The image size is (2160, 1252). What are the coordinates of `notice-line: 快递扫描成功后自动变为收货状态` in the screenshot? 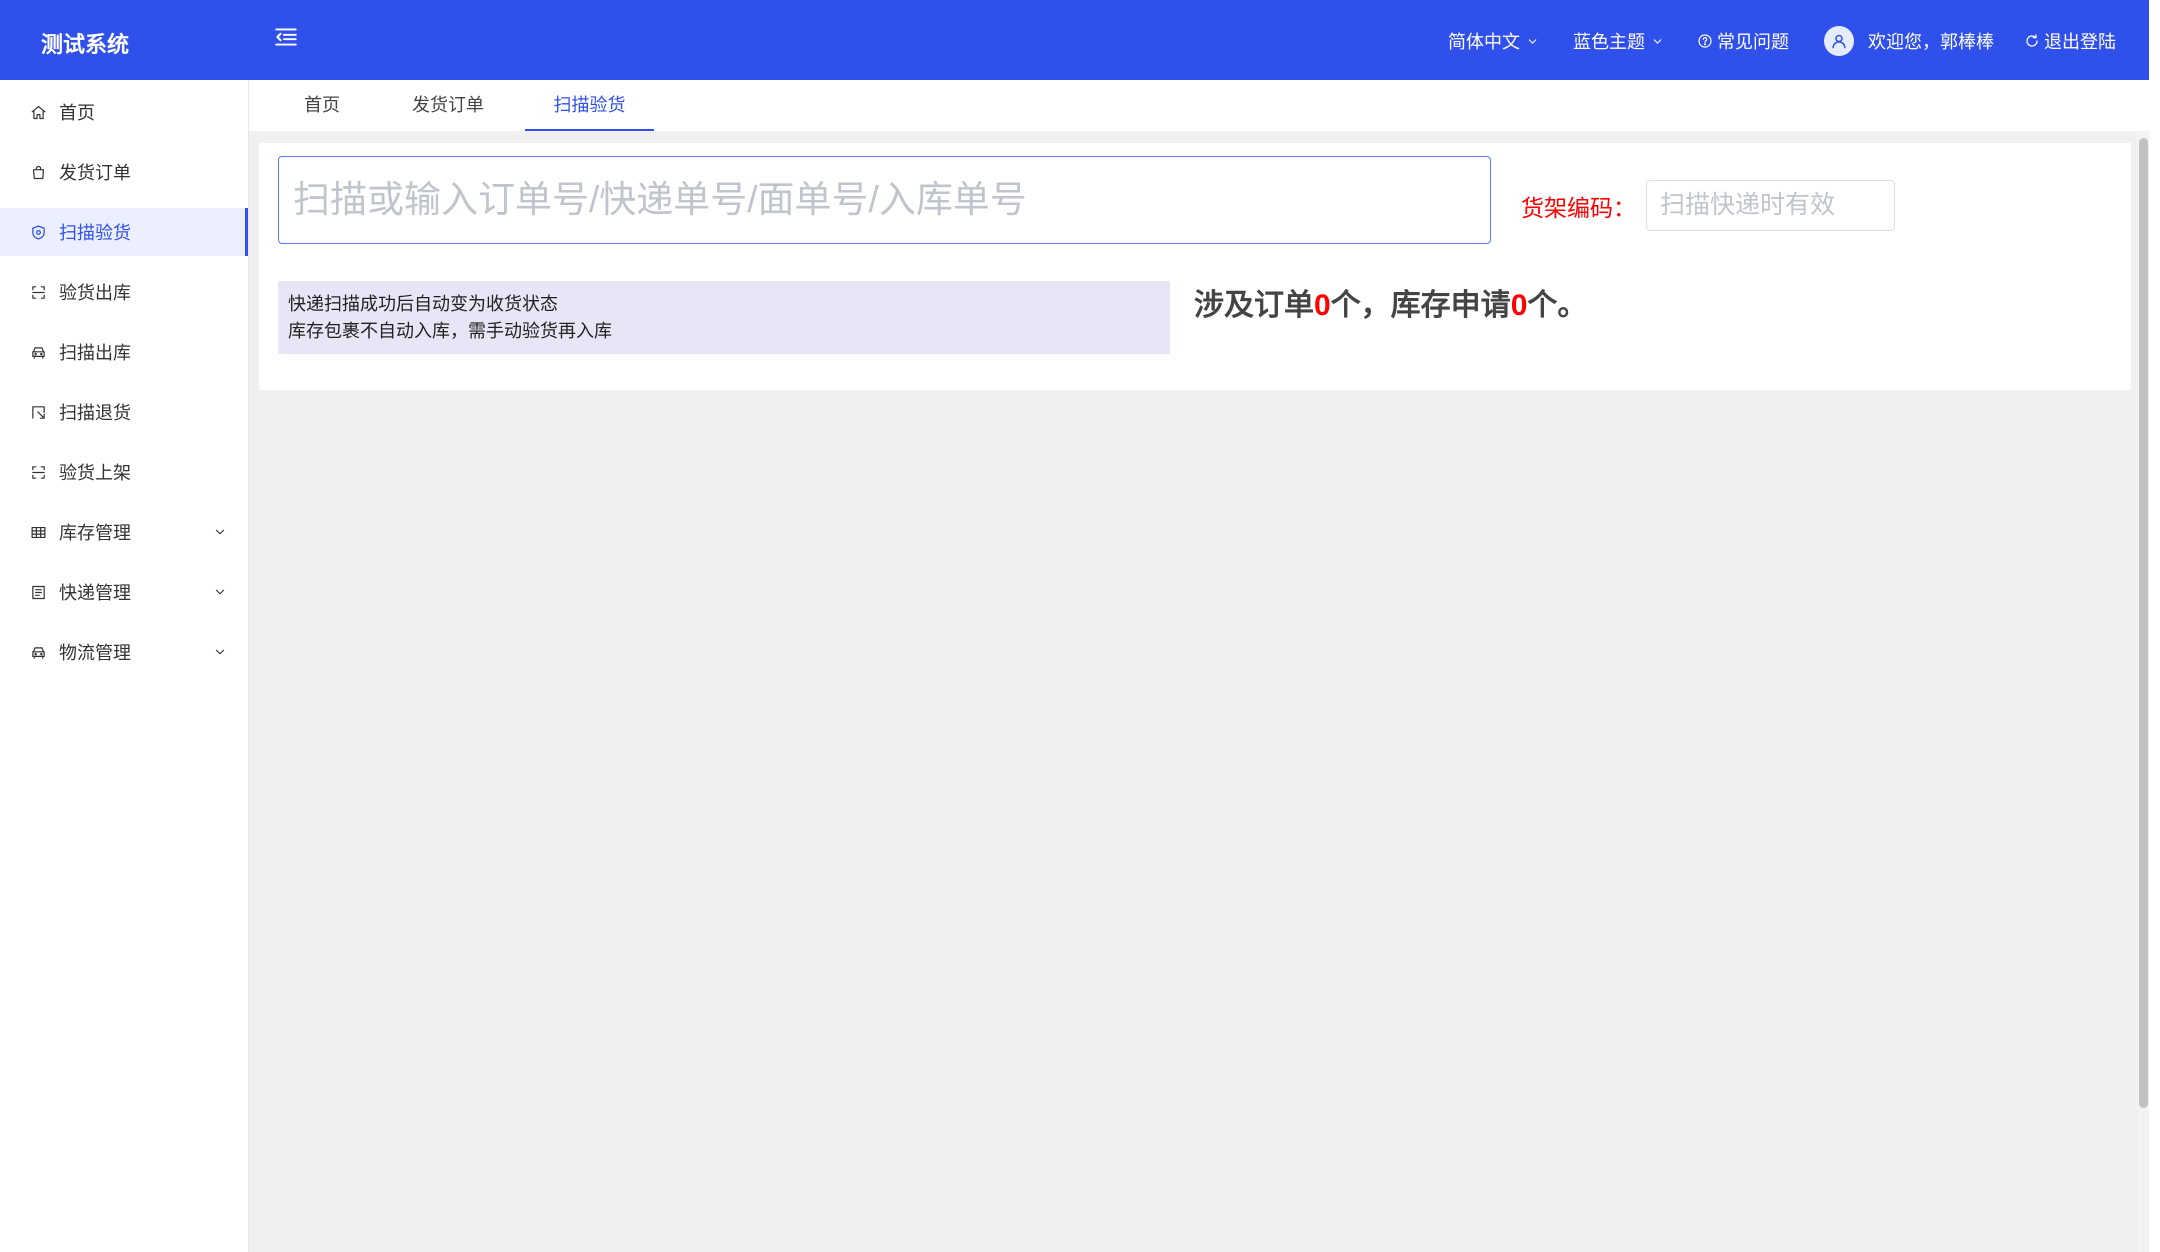 It's located at (423, 304).